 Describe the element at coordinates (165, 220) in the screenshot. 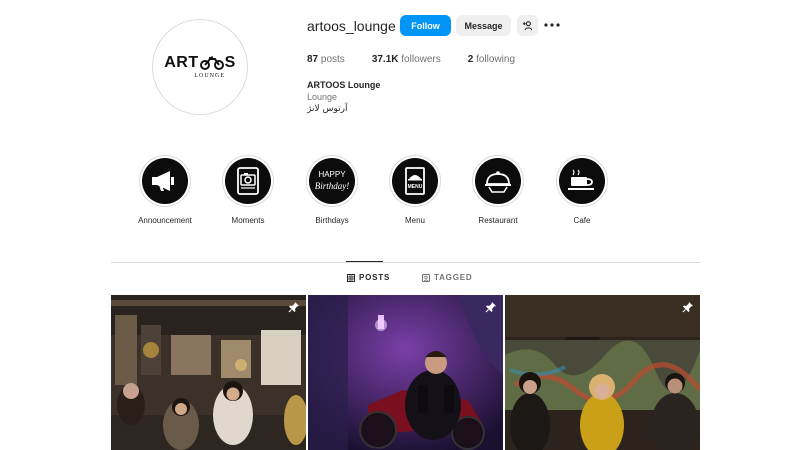

I see `highlight-label: Announcement` at that location.